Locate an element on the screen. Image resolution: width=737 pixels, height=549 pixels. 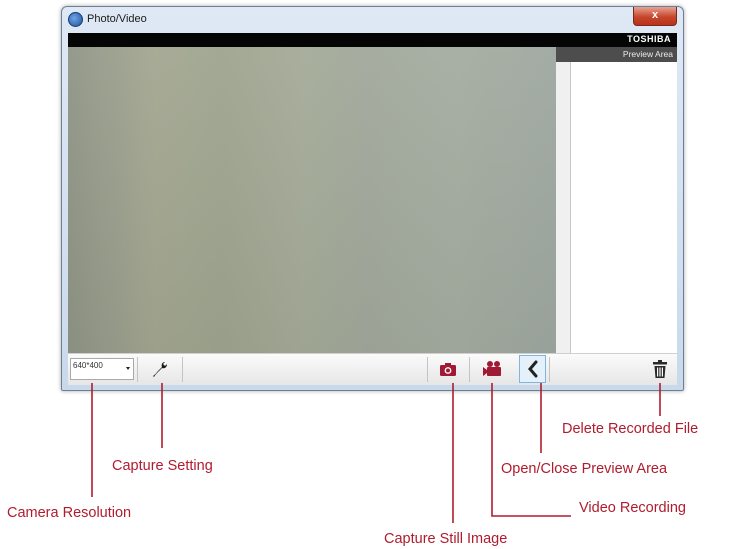
callout-video-recording: Video Recording is located at coordinates (632, 508).